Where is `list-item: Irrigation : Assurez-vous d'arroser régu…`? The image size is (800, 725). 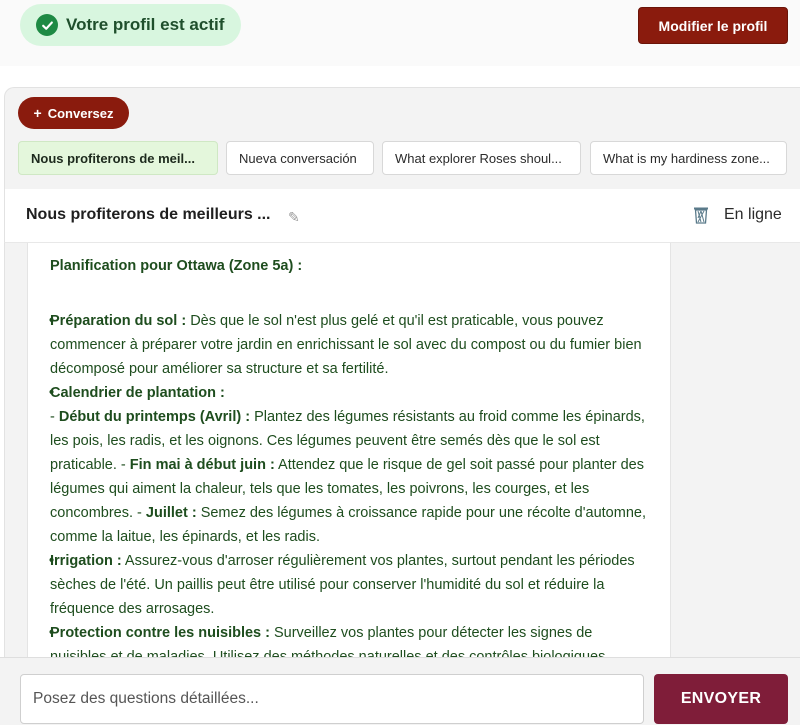
list-item: Irrigation : Assurez-vous d'arroser régu… is located at coordinates (348, 585).